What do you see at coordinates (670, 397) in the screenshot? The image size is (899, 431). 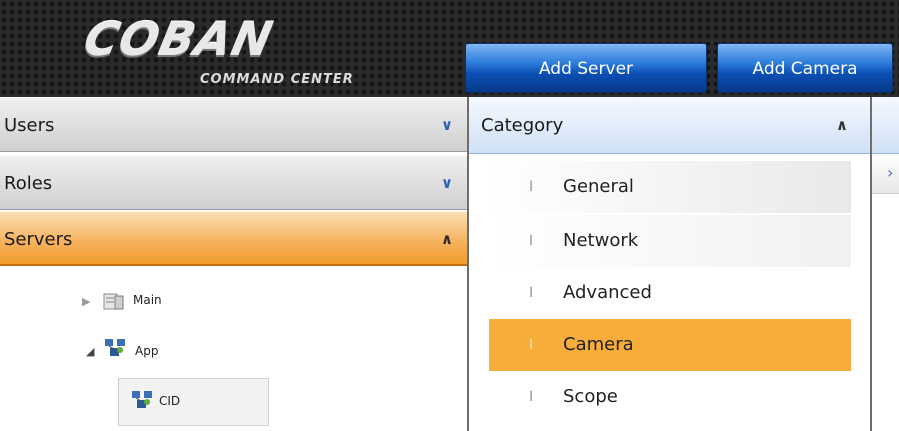 I see `category-item-scope: I Scope` at bounding box center [670, 397].